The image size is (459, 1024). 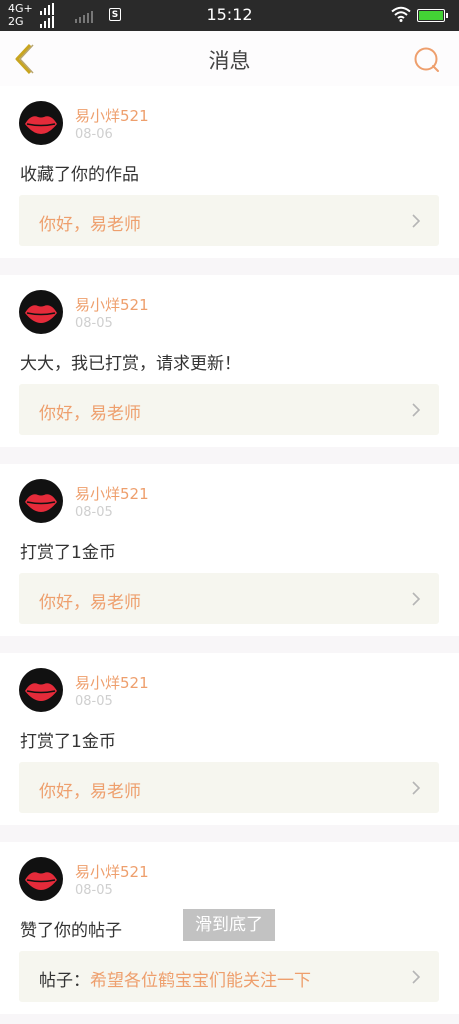 I want to click on message-date: 08-06, so click(x=94, y=134).